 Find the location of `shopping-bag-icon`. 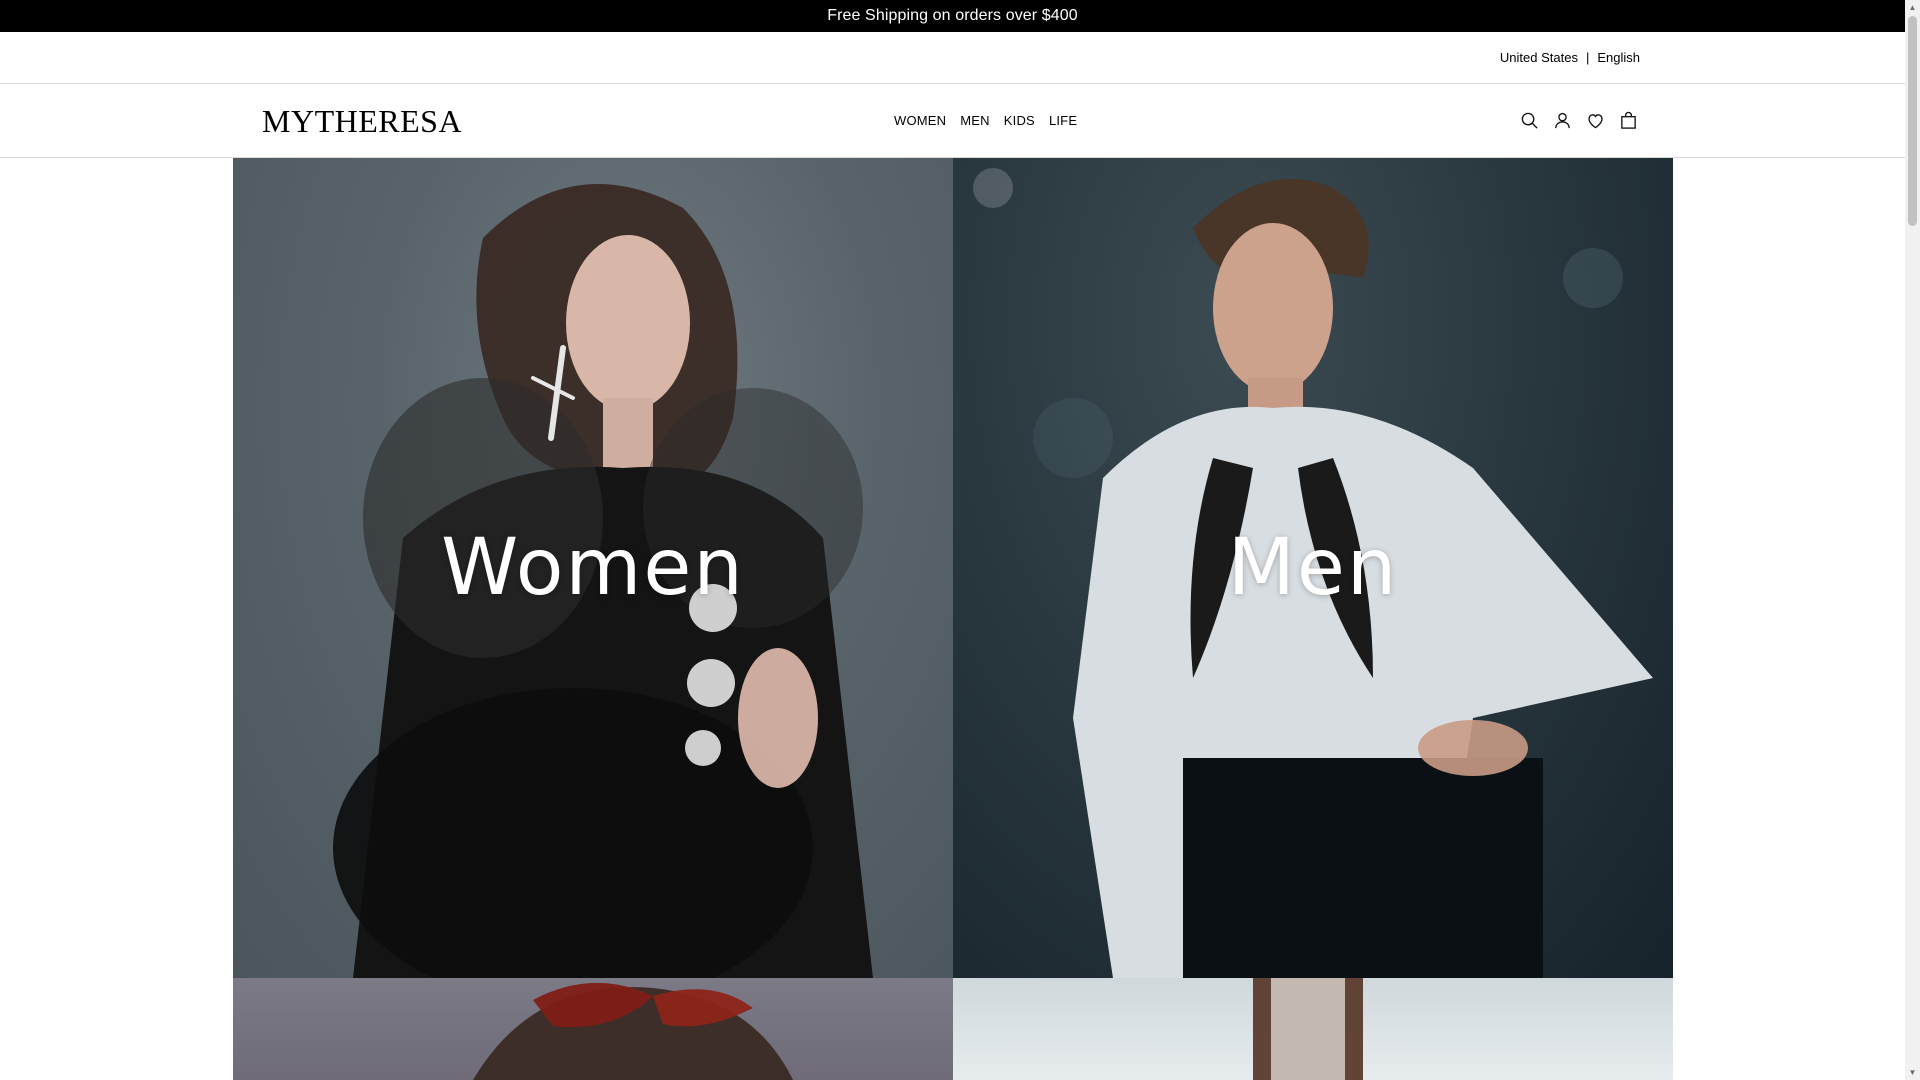

shopping-bag-icon is located at coordinates (1628, 120).